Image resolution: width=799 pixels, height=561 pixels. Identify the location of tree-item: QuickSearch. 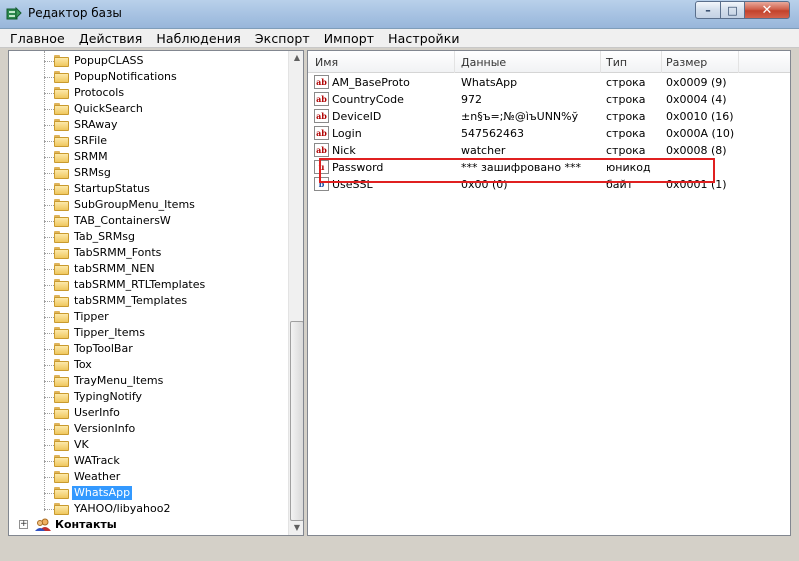
(144, 109).